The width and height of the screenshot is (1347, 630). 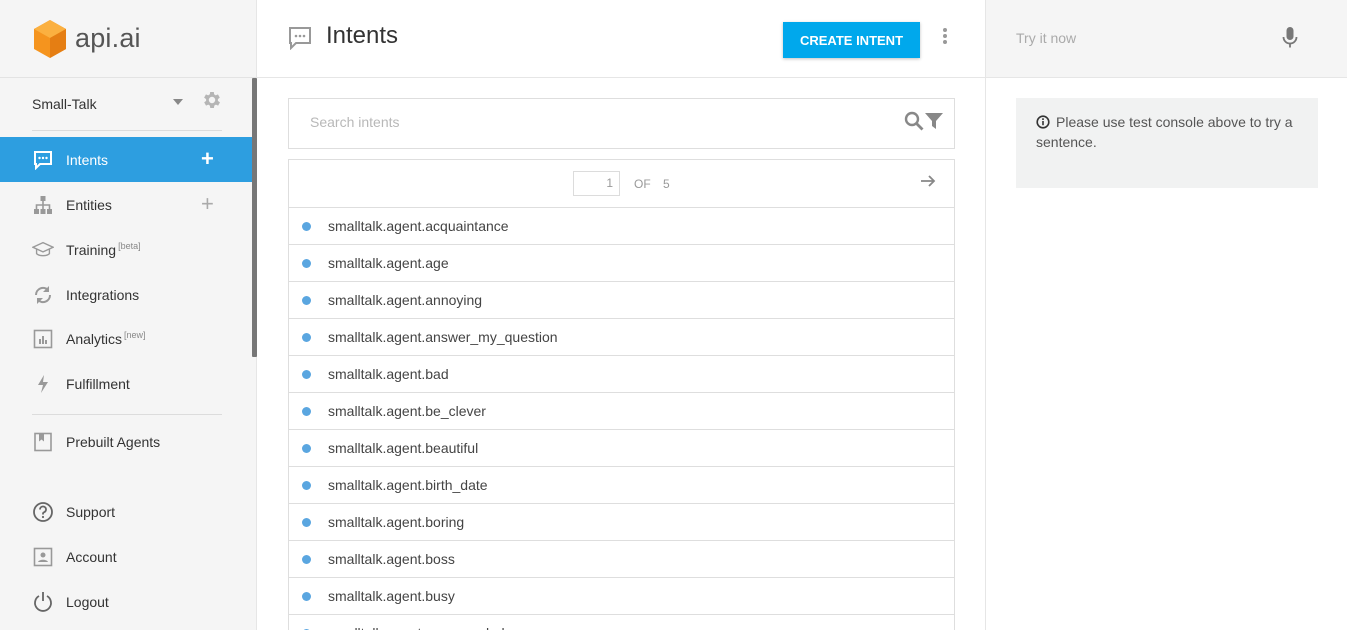 What do you see at coordinates (443, 337) in the screenshot?
I see `intent-name: smalltalk.agent.answer_my_question` at bounding box center [443, 337].